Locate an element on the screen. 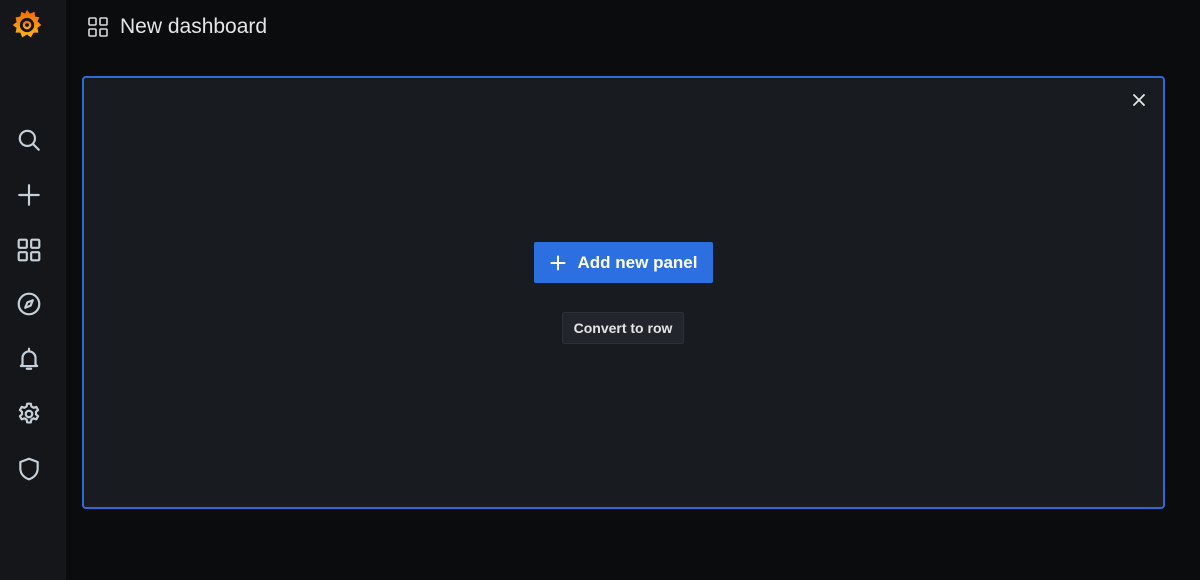 Image resolution: width=1200 pixels, height=580 pixels. shield-icon is located at coordinates (29, 469).